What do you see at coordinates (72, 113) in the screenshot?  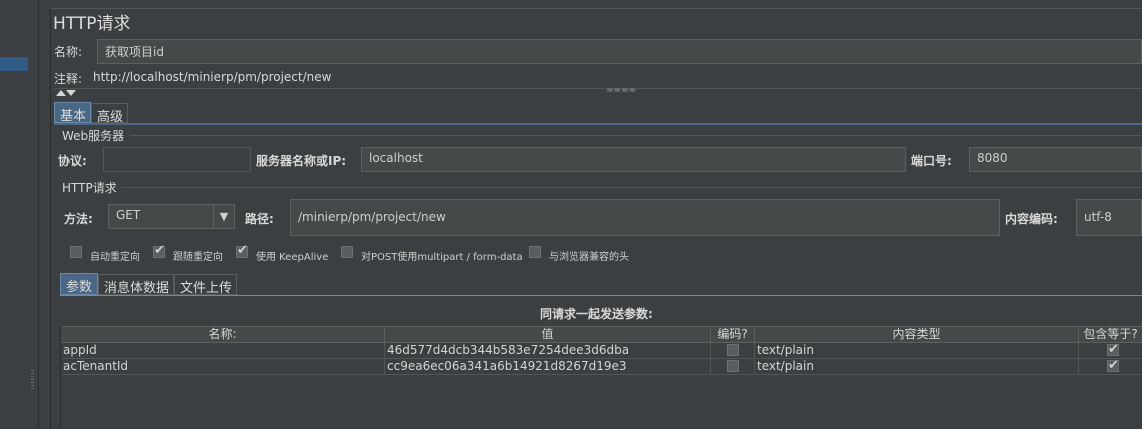 I see `tab-basic: 基本` at bounding box center [72, 113].